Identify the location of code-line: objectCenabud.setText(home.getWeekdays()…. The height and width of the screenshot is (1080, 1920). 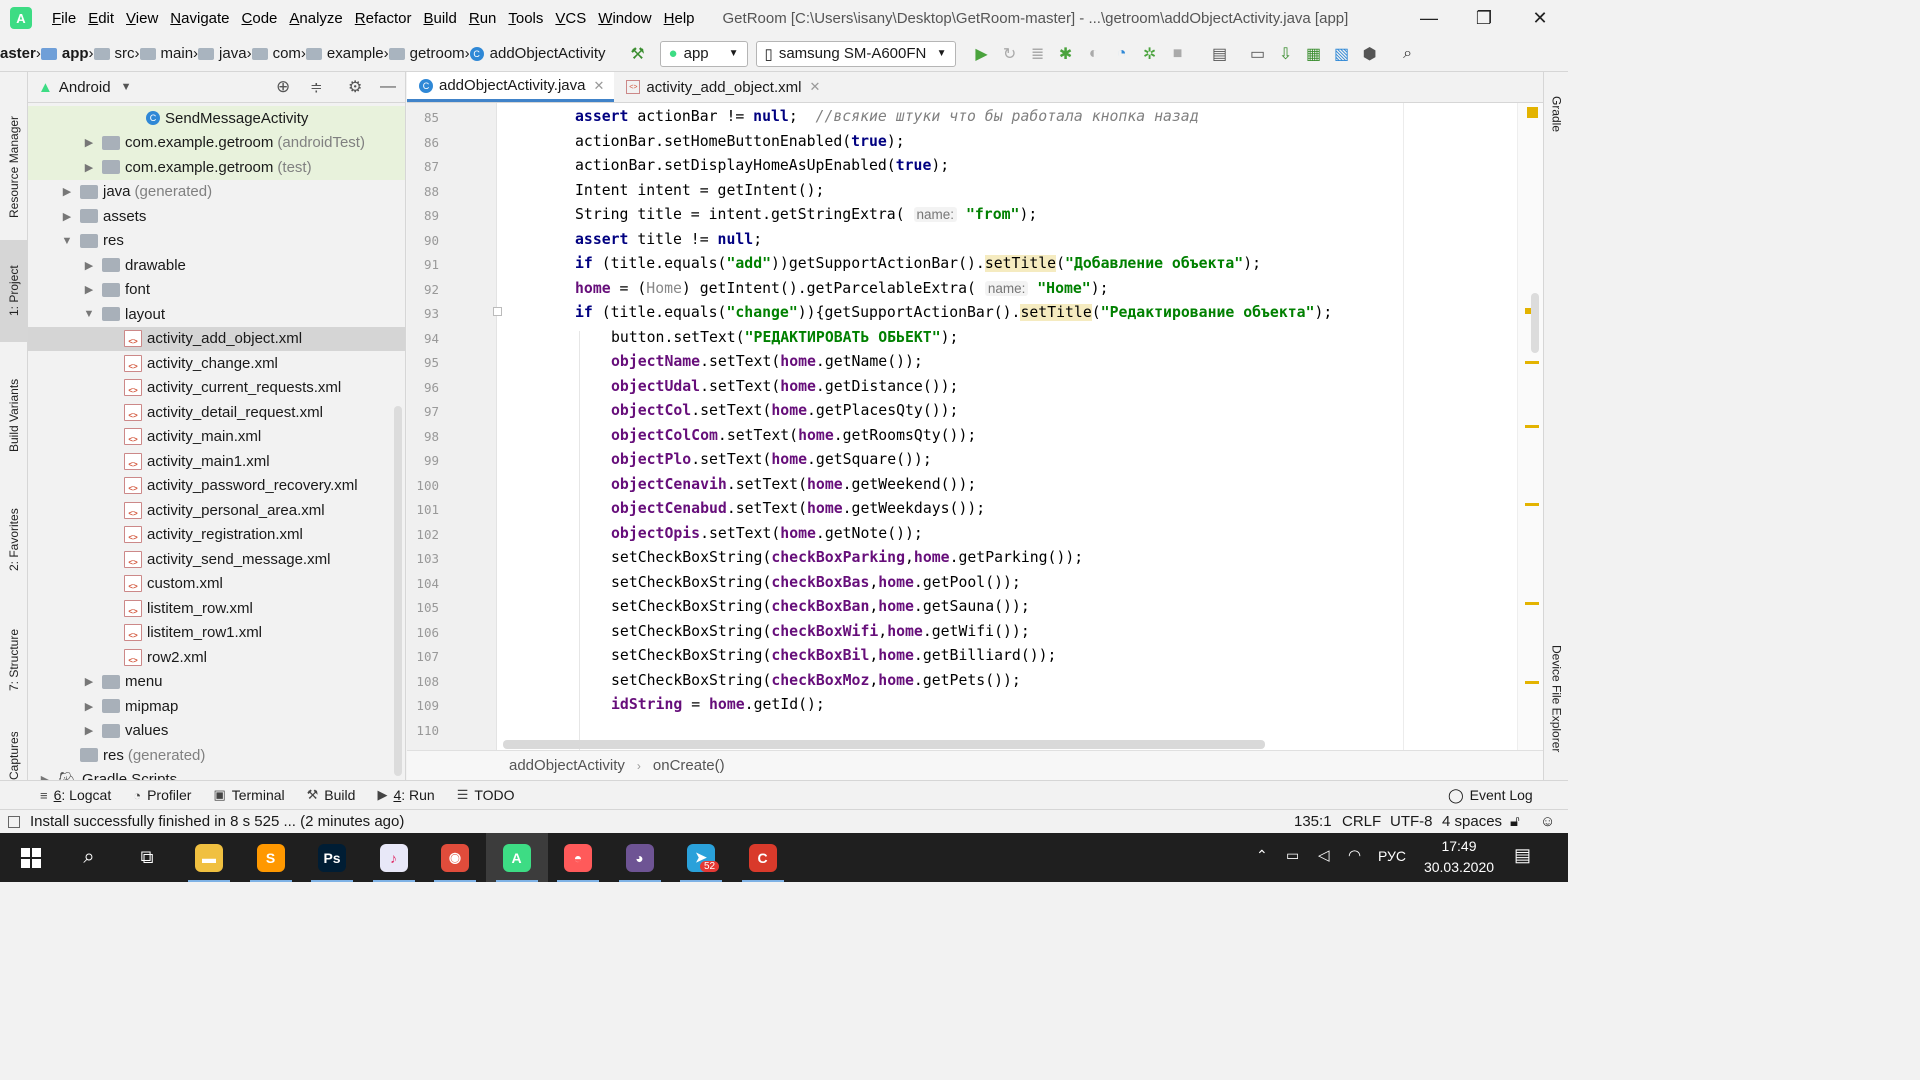
(798, 508).